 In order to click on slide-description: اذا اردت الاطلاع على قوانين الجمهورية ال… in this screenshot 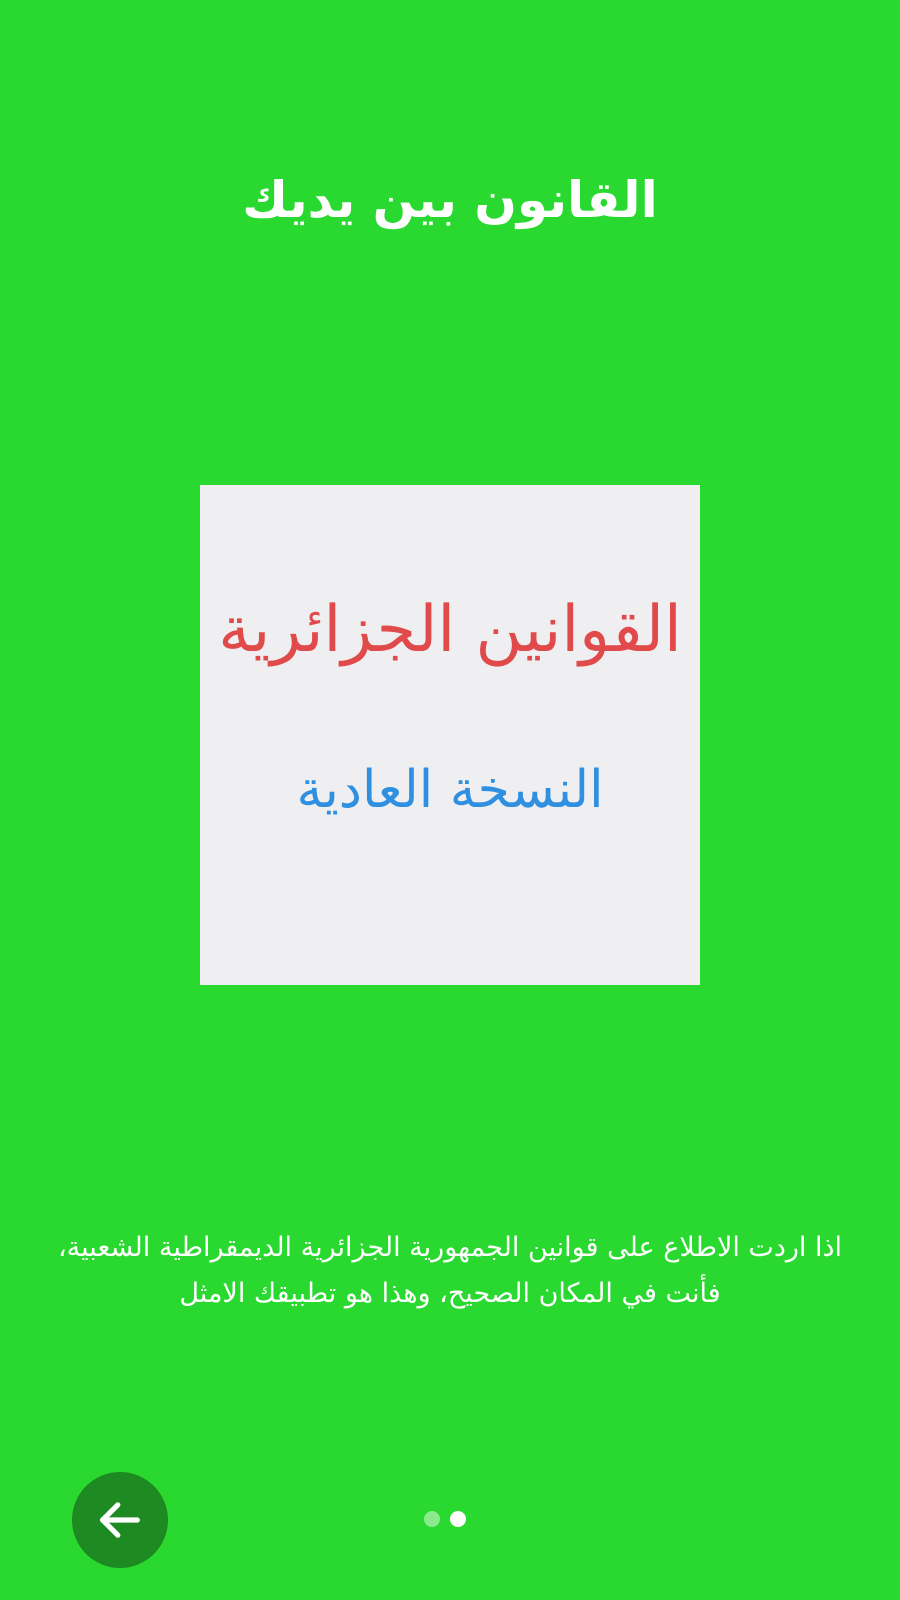, I will do `click(450, 1271)`.